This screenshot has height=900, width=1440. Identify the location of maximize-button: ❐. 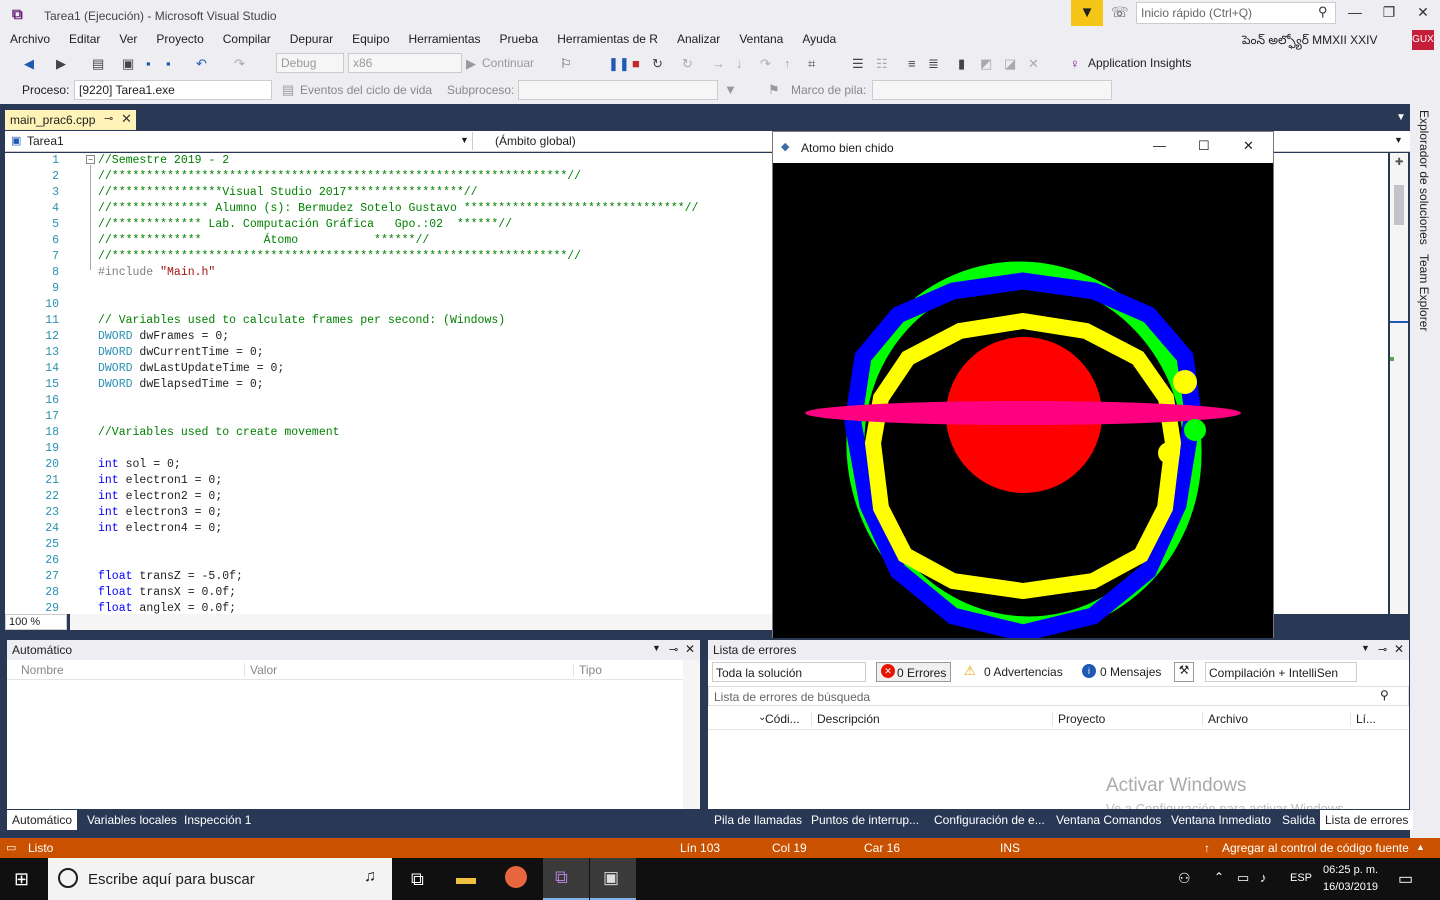
(1389, 12).